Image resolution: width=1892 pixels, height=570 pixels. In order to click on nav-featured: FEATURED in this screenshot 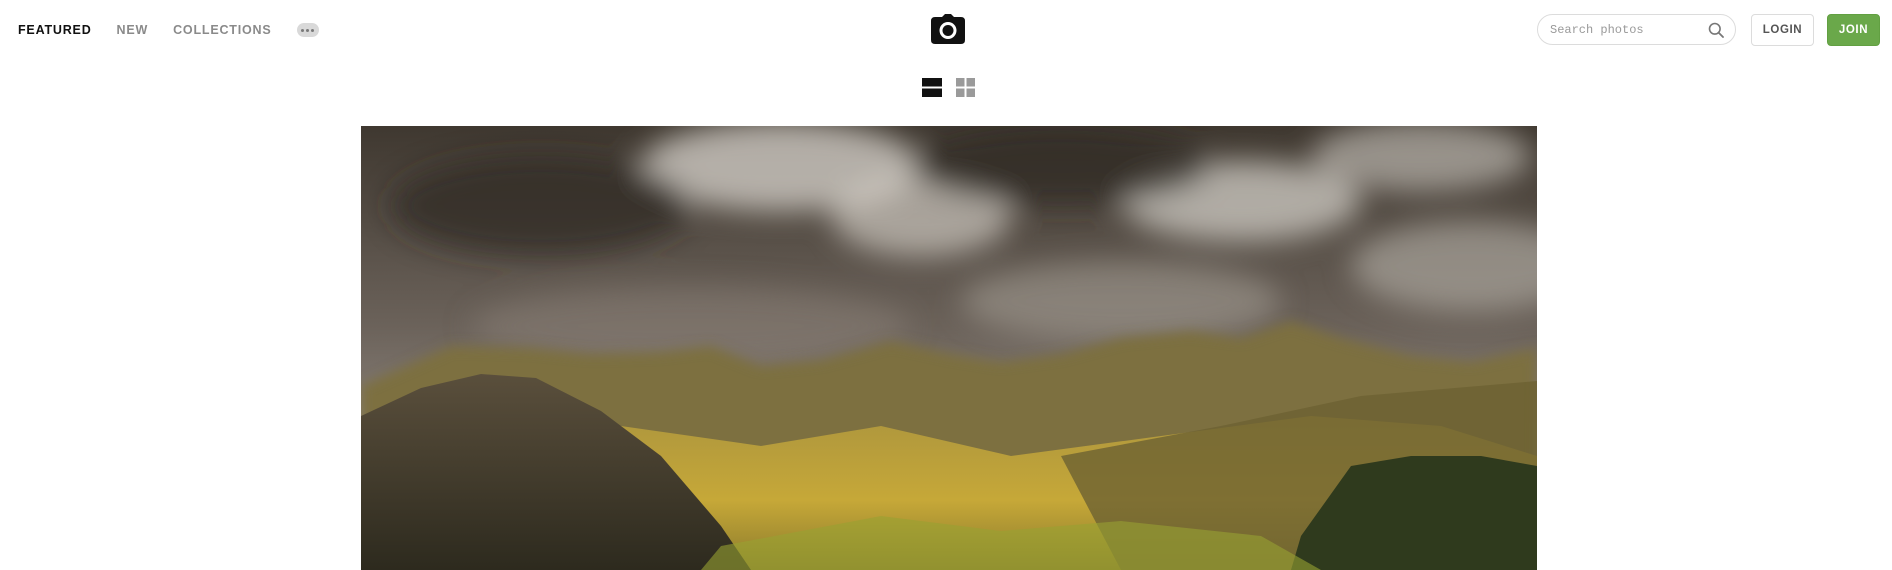, I will do `click(55, 30)`.